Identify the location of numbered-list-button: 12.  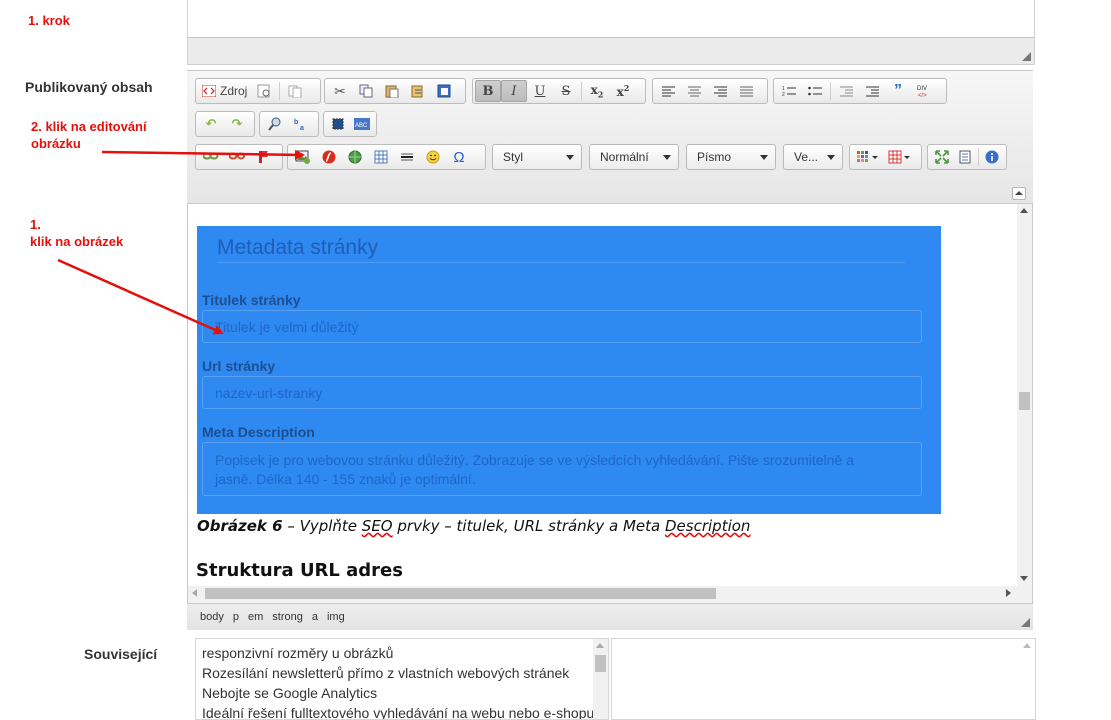
(789, 91).